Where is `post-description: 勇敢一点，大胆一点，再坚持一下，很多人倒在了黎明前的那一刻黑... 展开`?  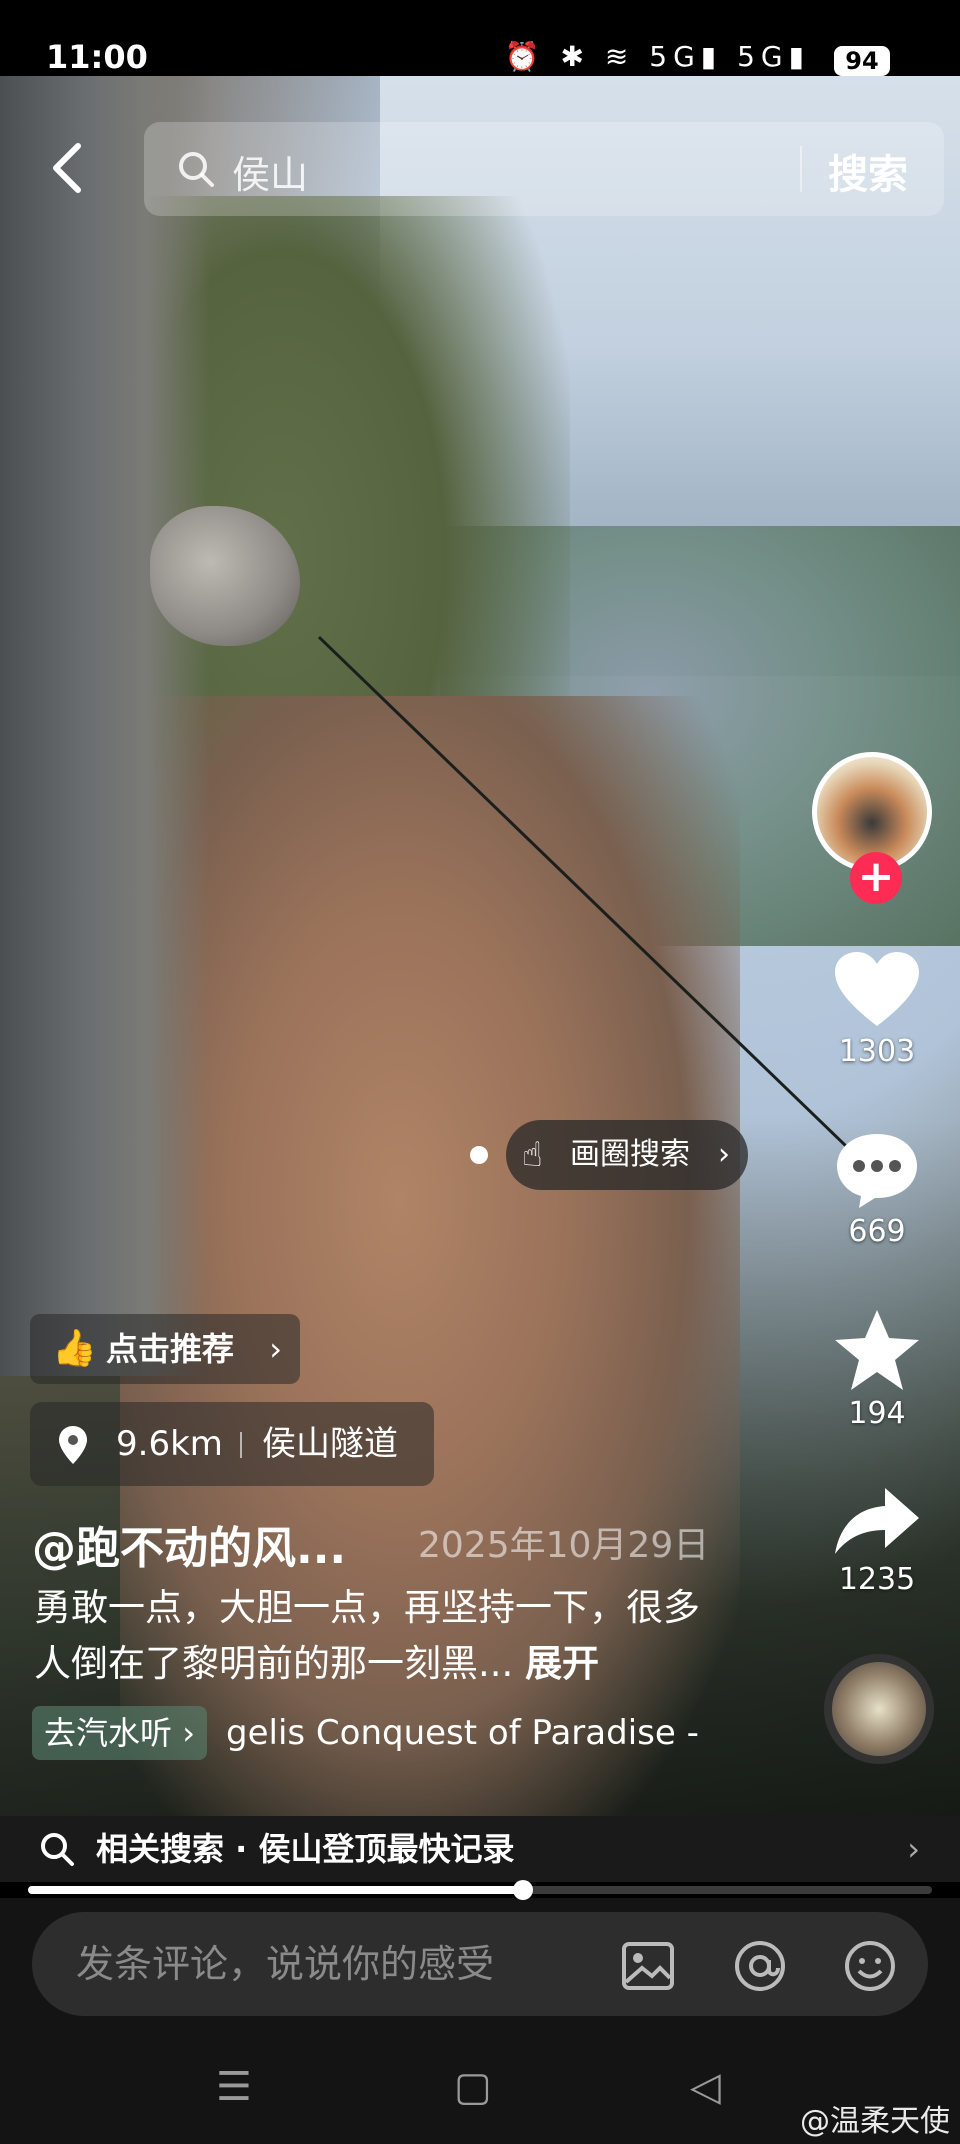 post-description: 勇敢一点，大胆一点，再坚持一下，很多人倒在了黎明前的那一刻黑... 展开 is located at coordinates (384, 1636).